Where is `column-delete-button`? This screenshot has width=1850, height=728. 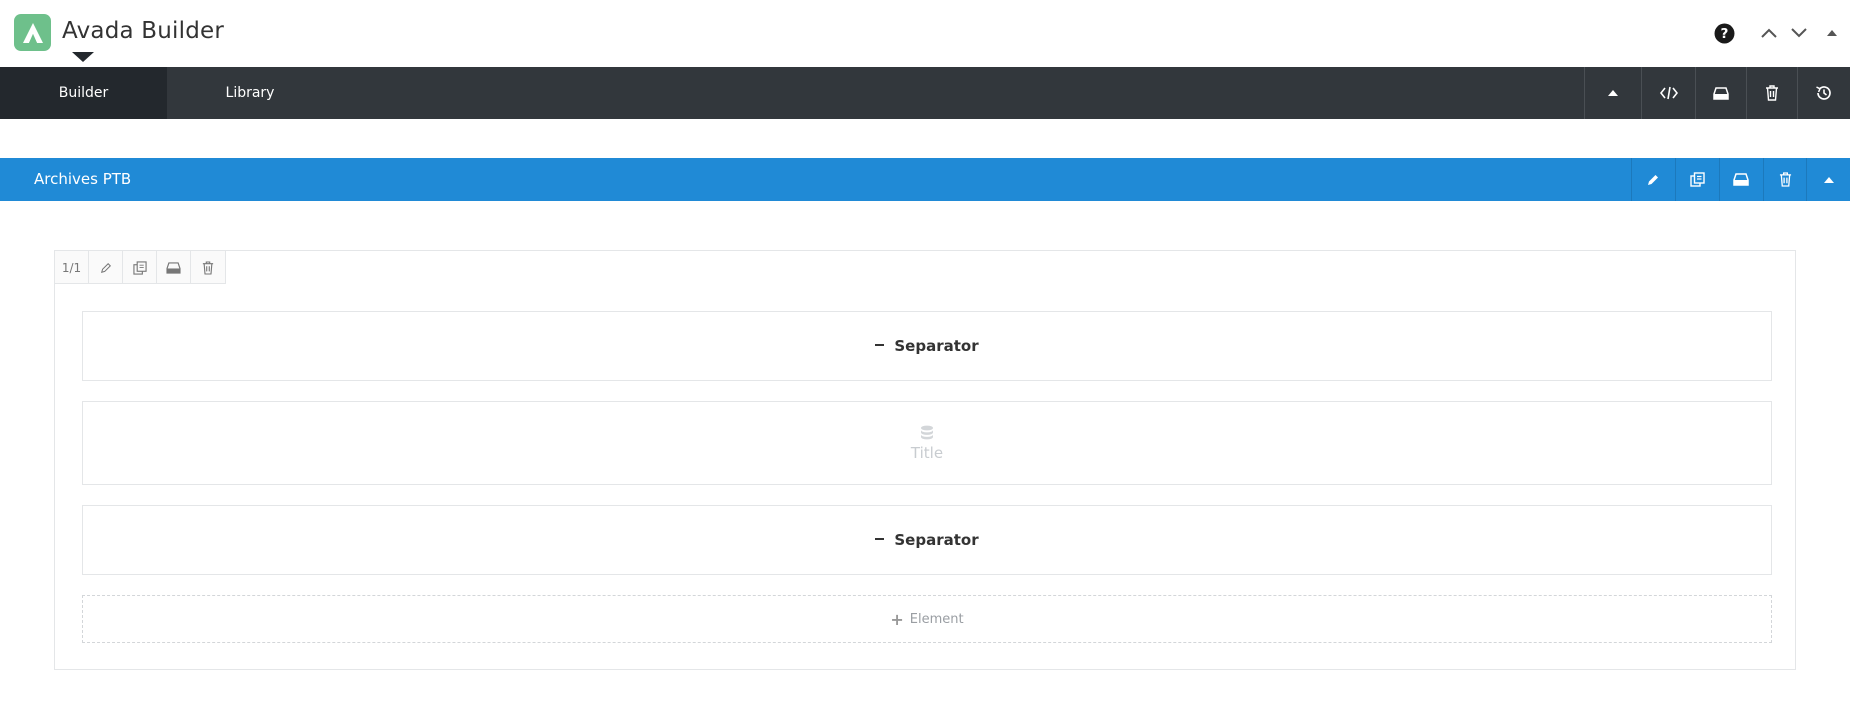 column-delete-button is located at coordinates (208, 267).